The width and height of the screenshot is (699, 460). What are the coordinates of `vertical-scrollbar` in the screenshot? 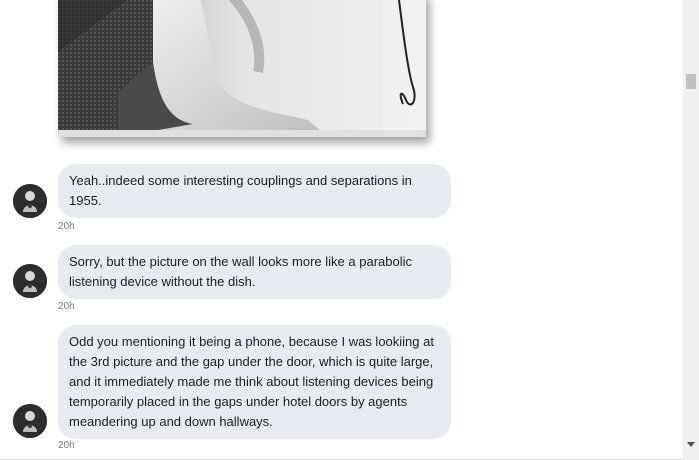 It's located at (691, 230).